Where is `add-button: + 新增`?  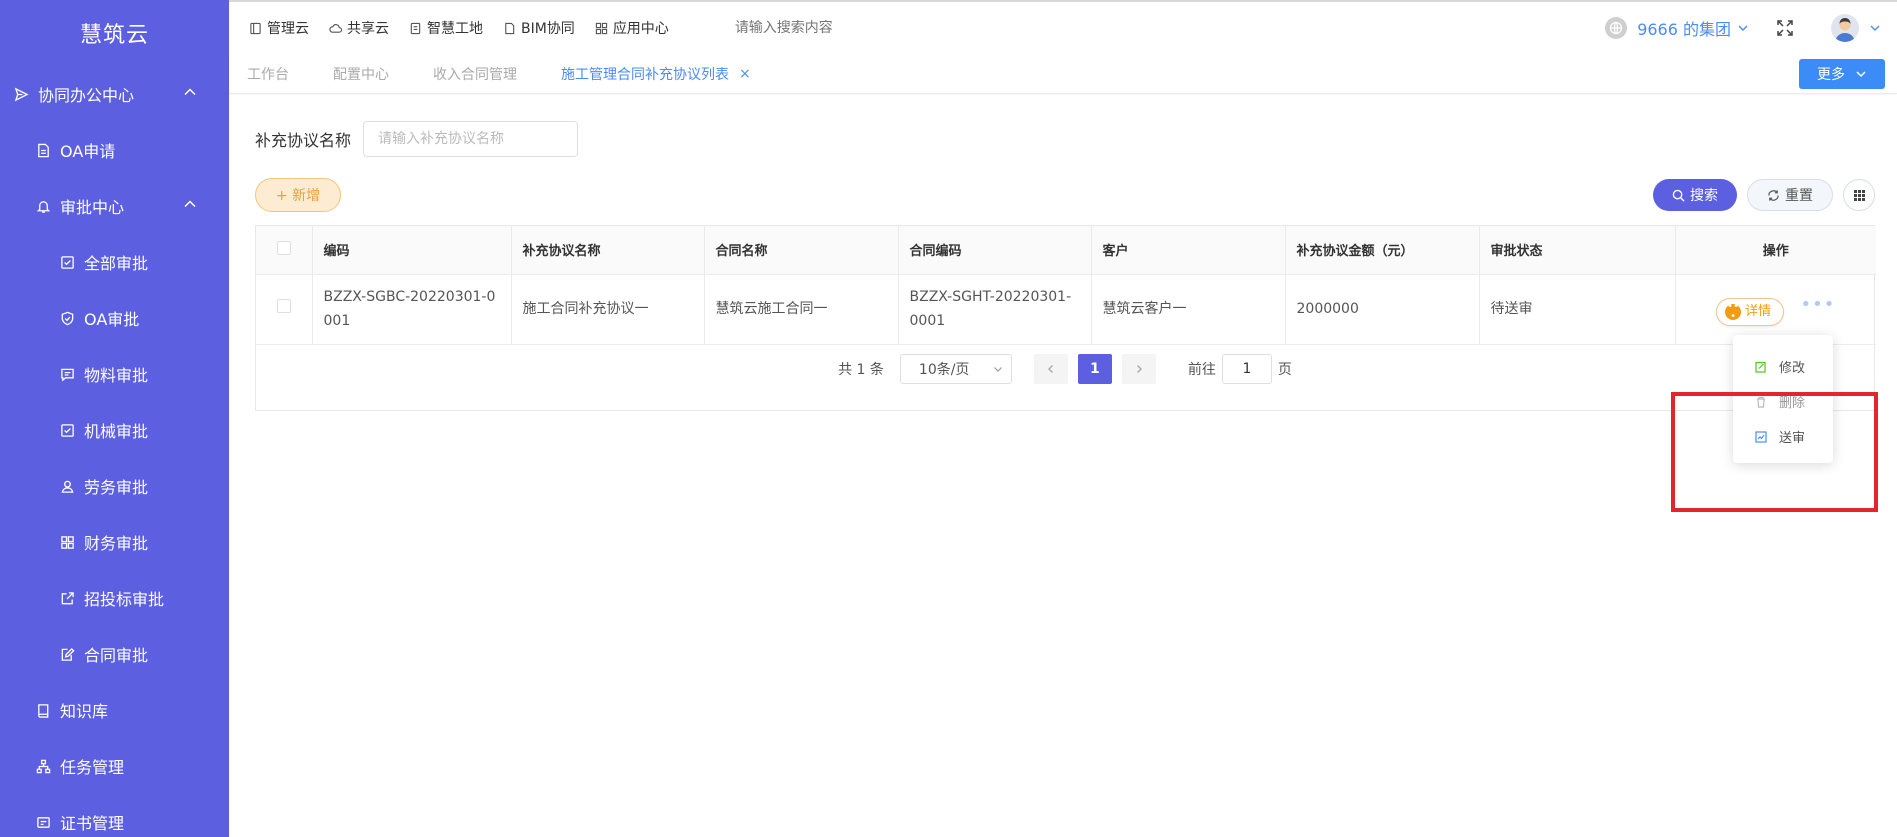 add-button: + 新增 is located at coordinates (298, 195).